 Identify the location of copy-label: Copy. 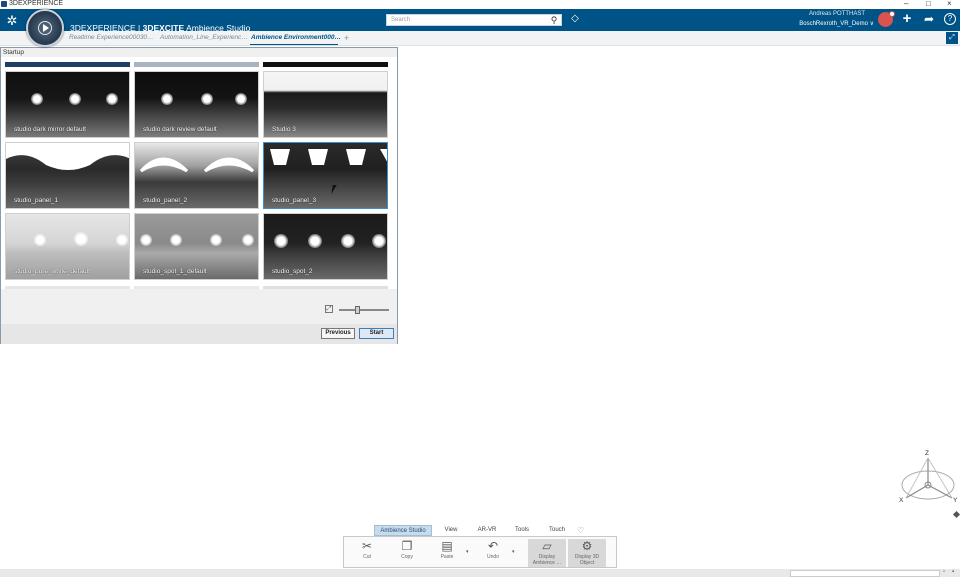
(407, 557).